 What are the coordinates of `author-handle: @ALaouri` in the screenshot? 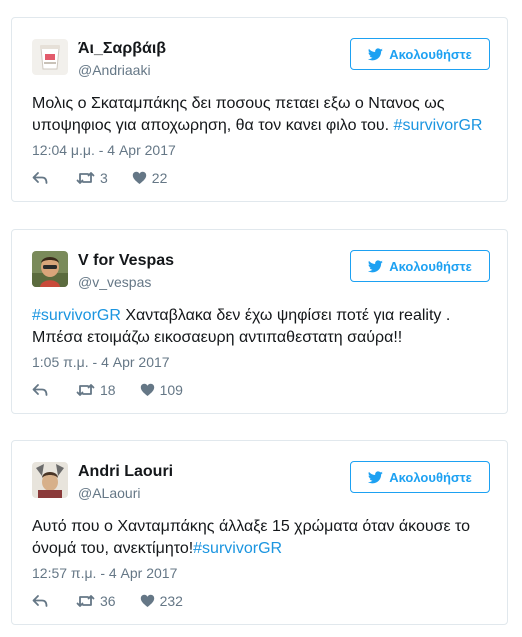 It's located at (109, 493).